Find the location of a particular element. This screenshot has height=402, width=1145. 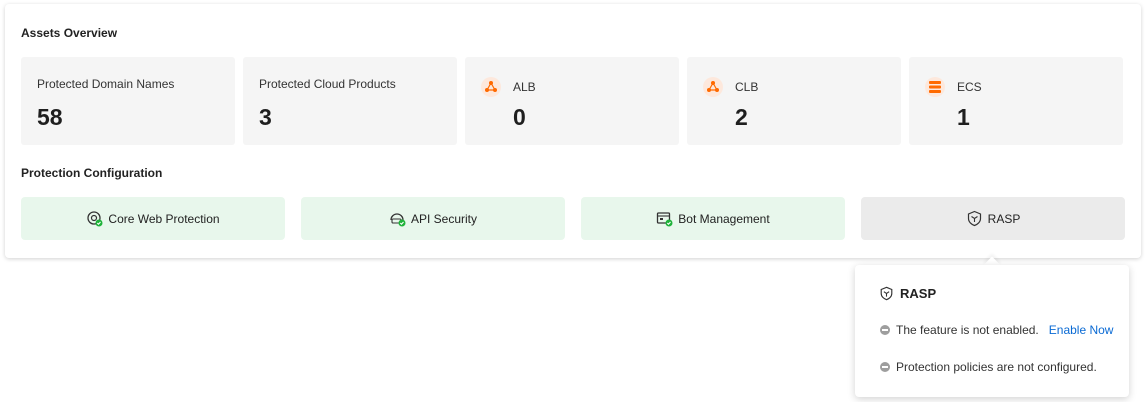

feature-label: Core Web Protection is located at coordinates (164, 218).